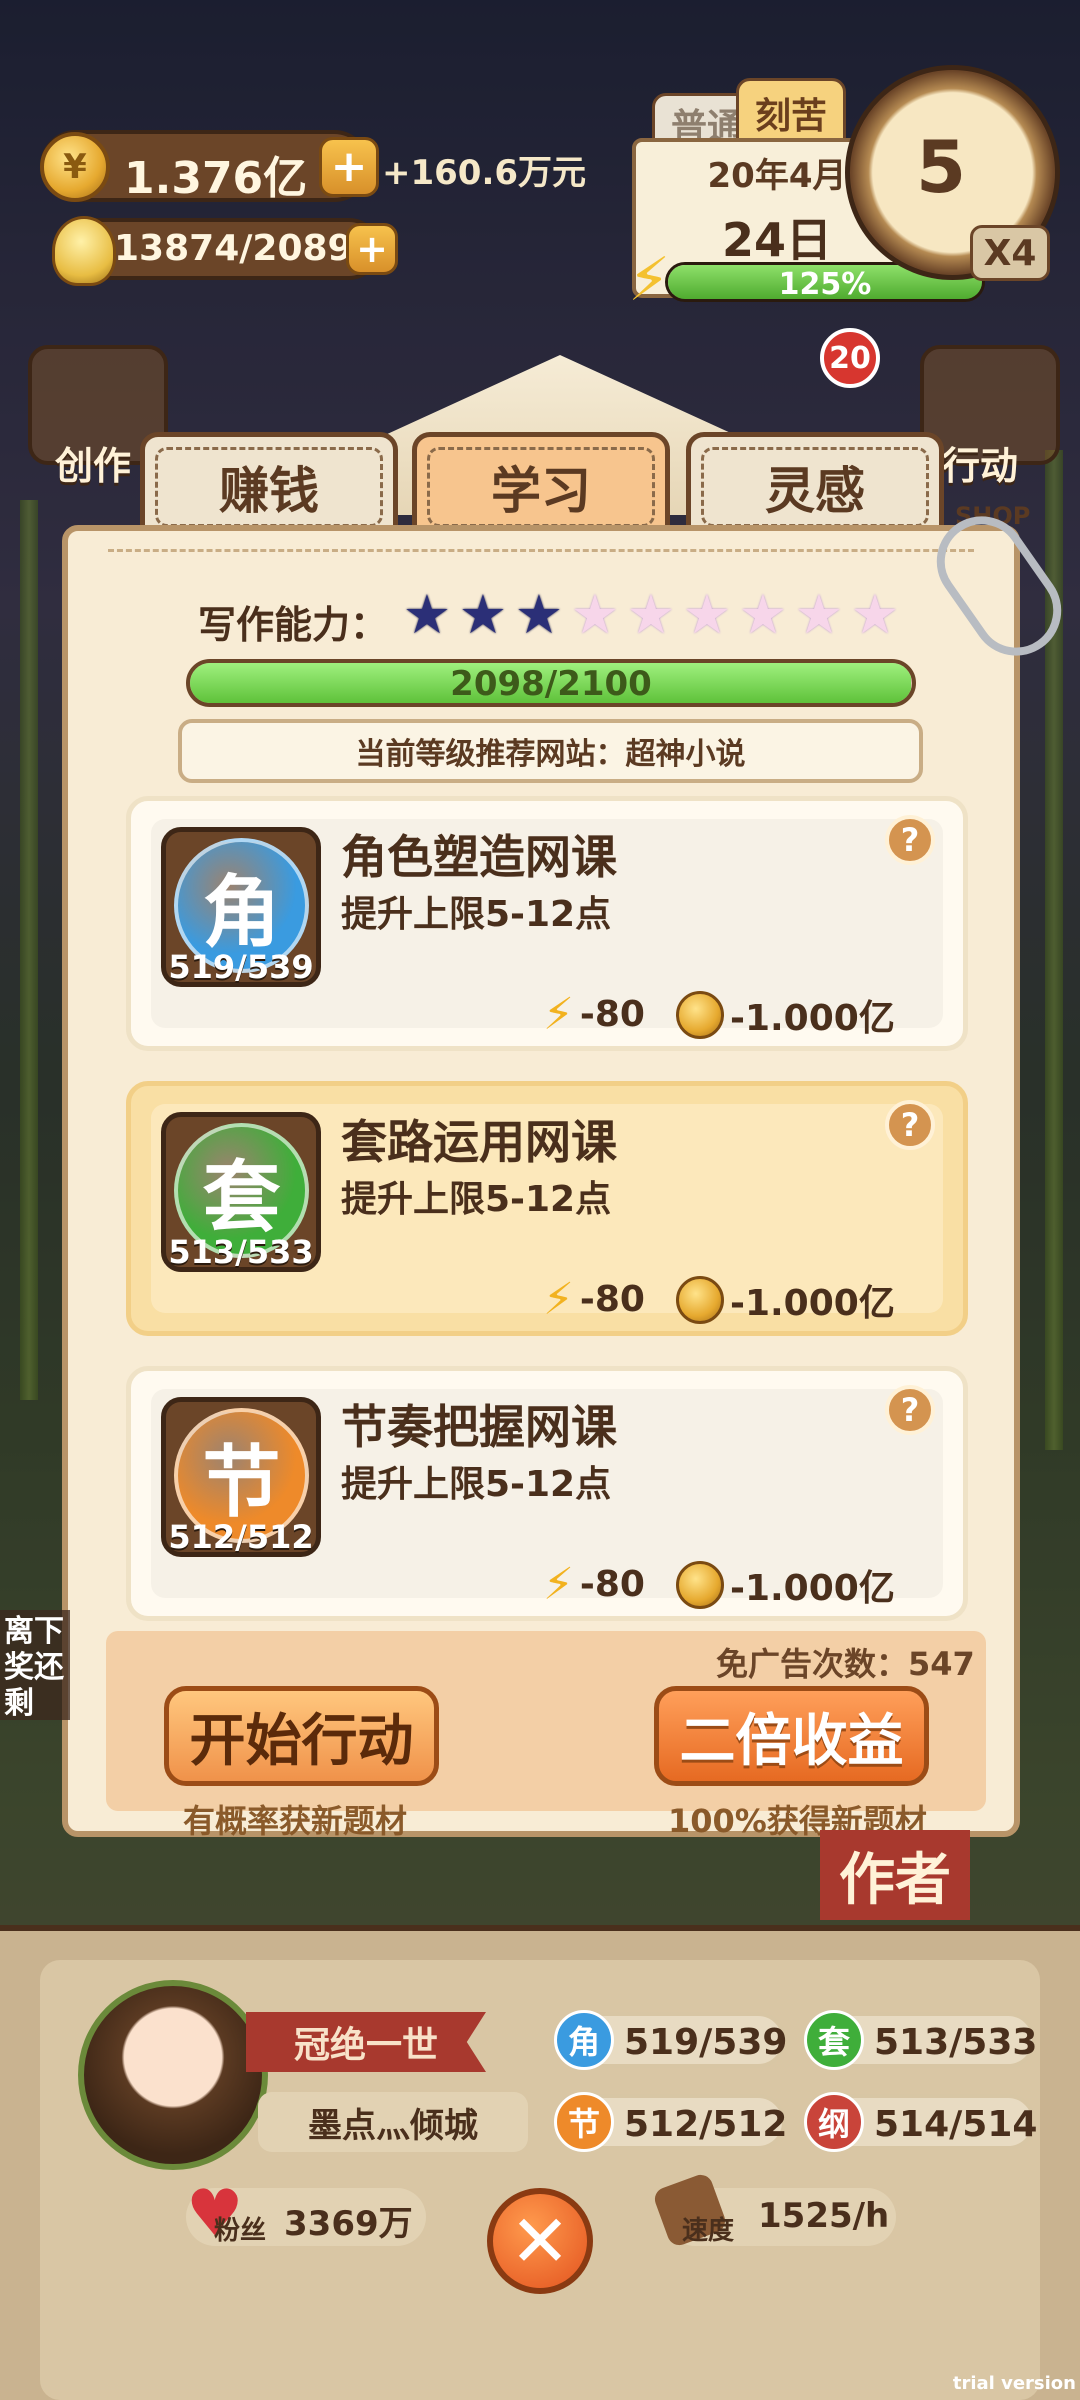 The height and width of the screenshot is (2400, 1080). I want to click on course-title: 节奏把握网课, so click(479, 1427).